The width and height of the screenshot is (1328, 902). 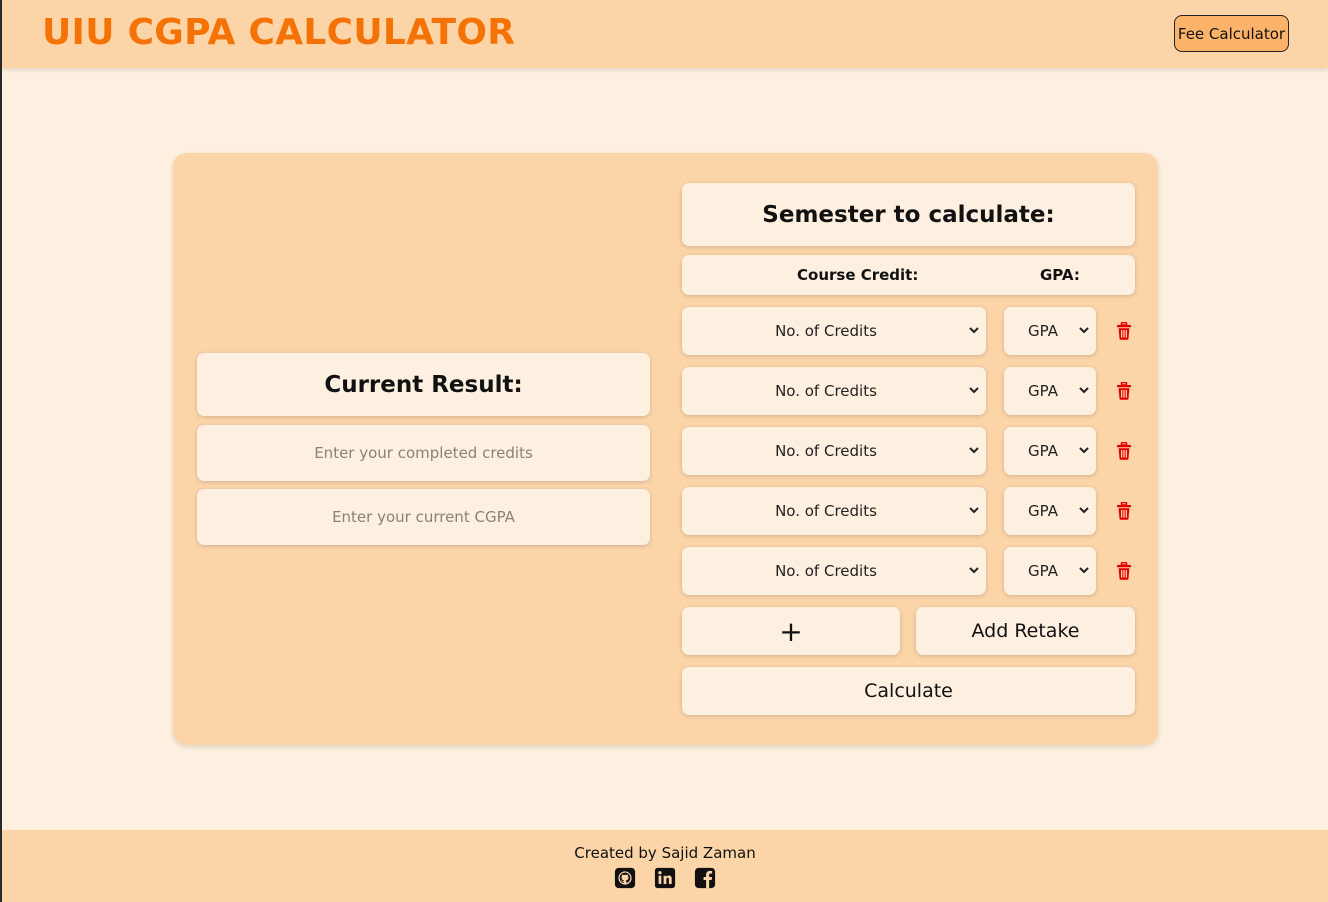 I want to click on site-title: UIU CGPA CALCULATOR, so click(x=278, y=32).